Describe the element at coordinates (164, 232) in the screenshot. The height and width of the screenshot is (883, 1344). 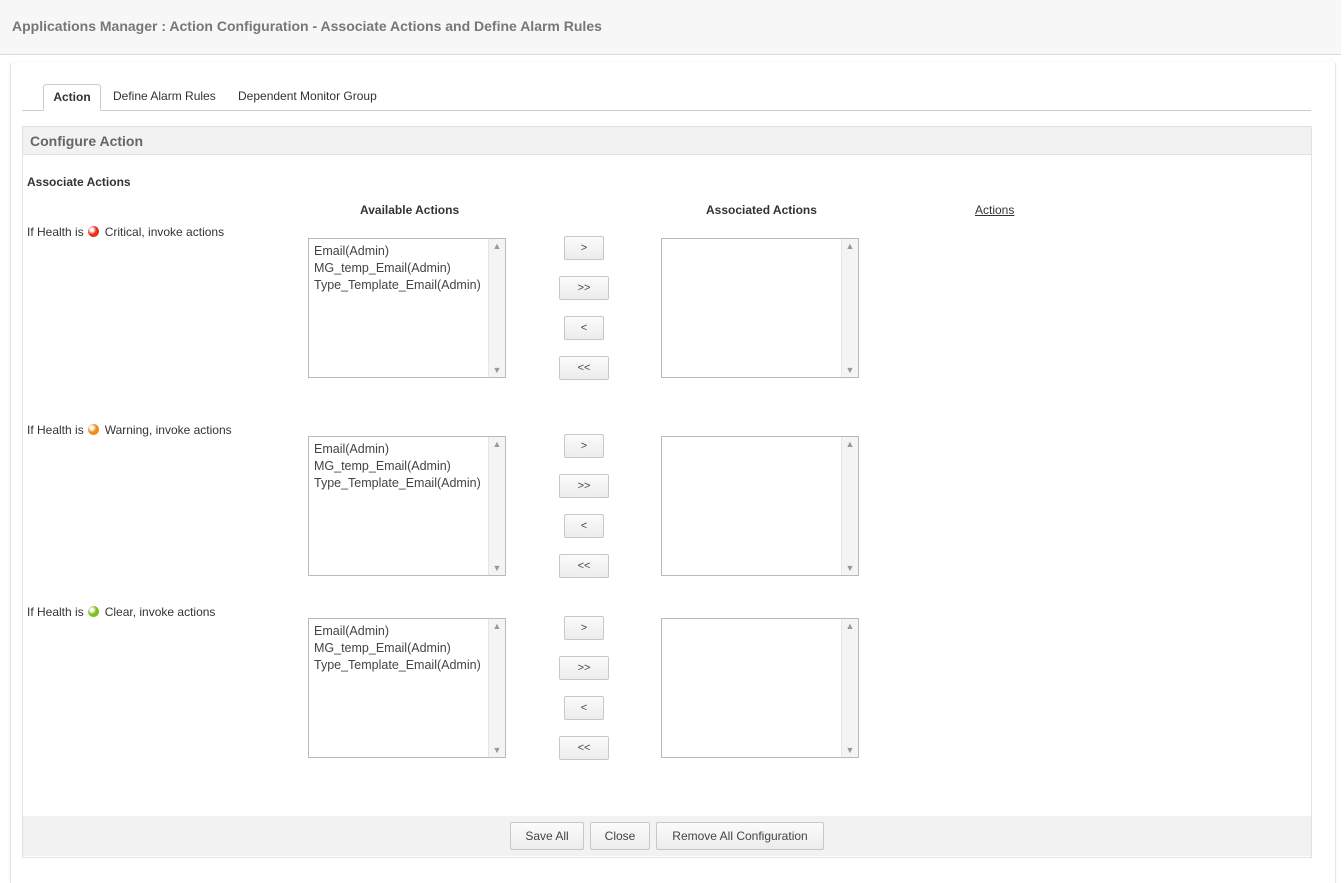
I see `row-status-text: Critical, invoke actions` at that location.